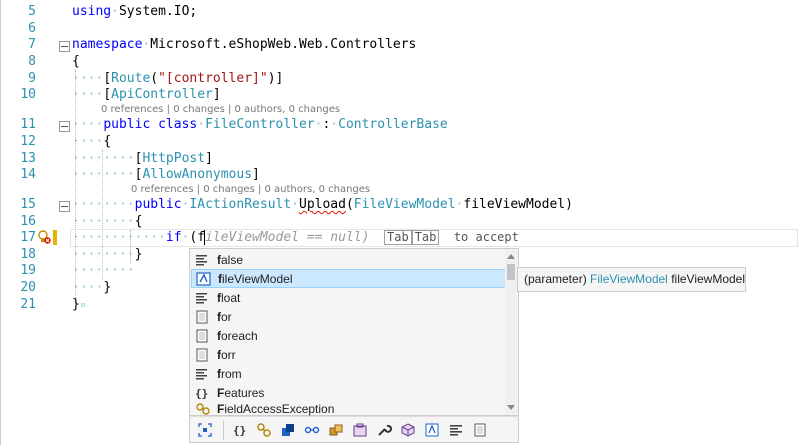 This screenshot has height=445, width=800. I want to click on completion-item: from, so click(348, 373).